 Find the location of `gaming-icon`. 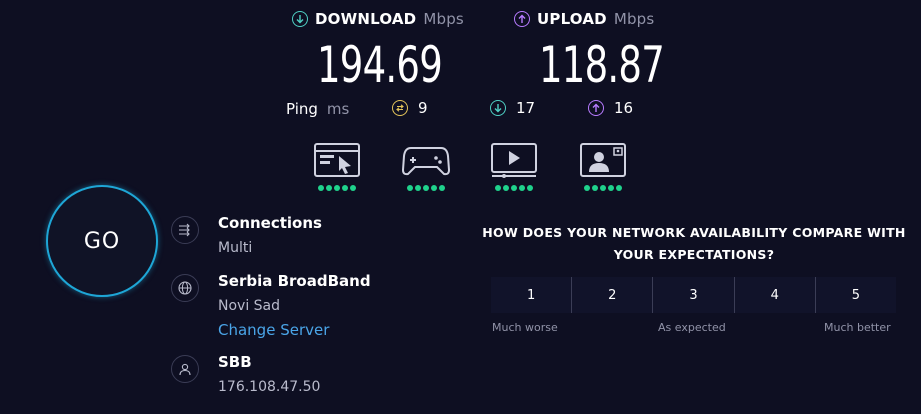

gaming-icon is located at coordinates (426, 161).